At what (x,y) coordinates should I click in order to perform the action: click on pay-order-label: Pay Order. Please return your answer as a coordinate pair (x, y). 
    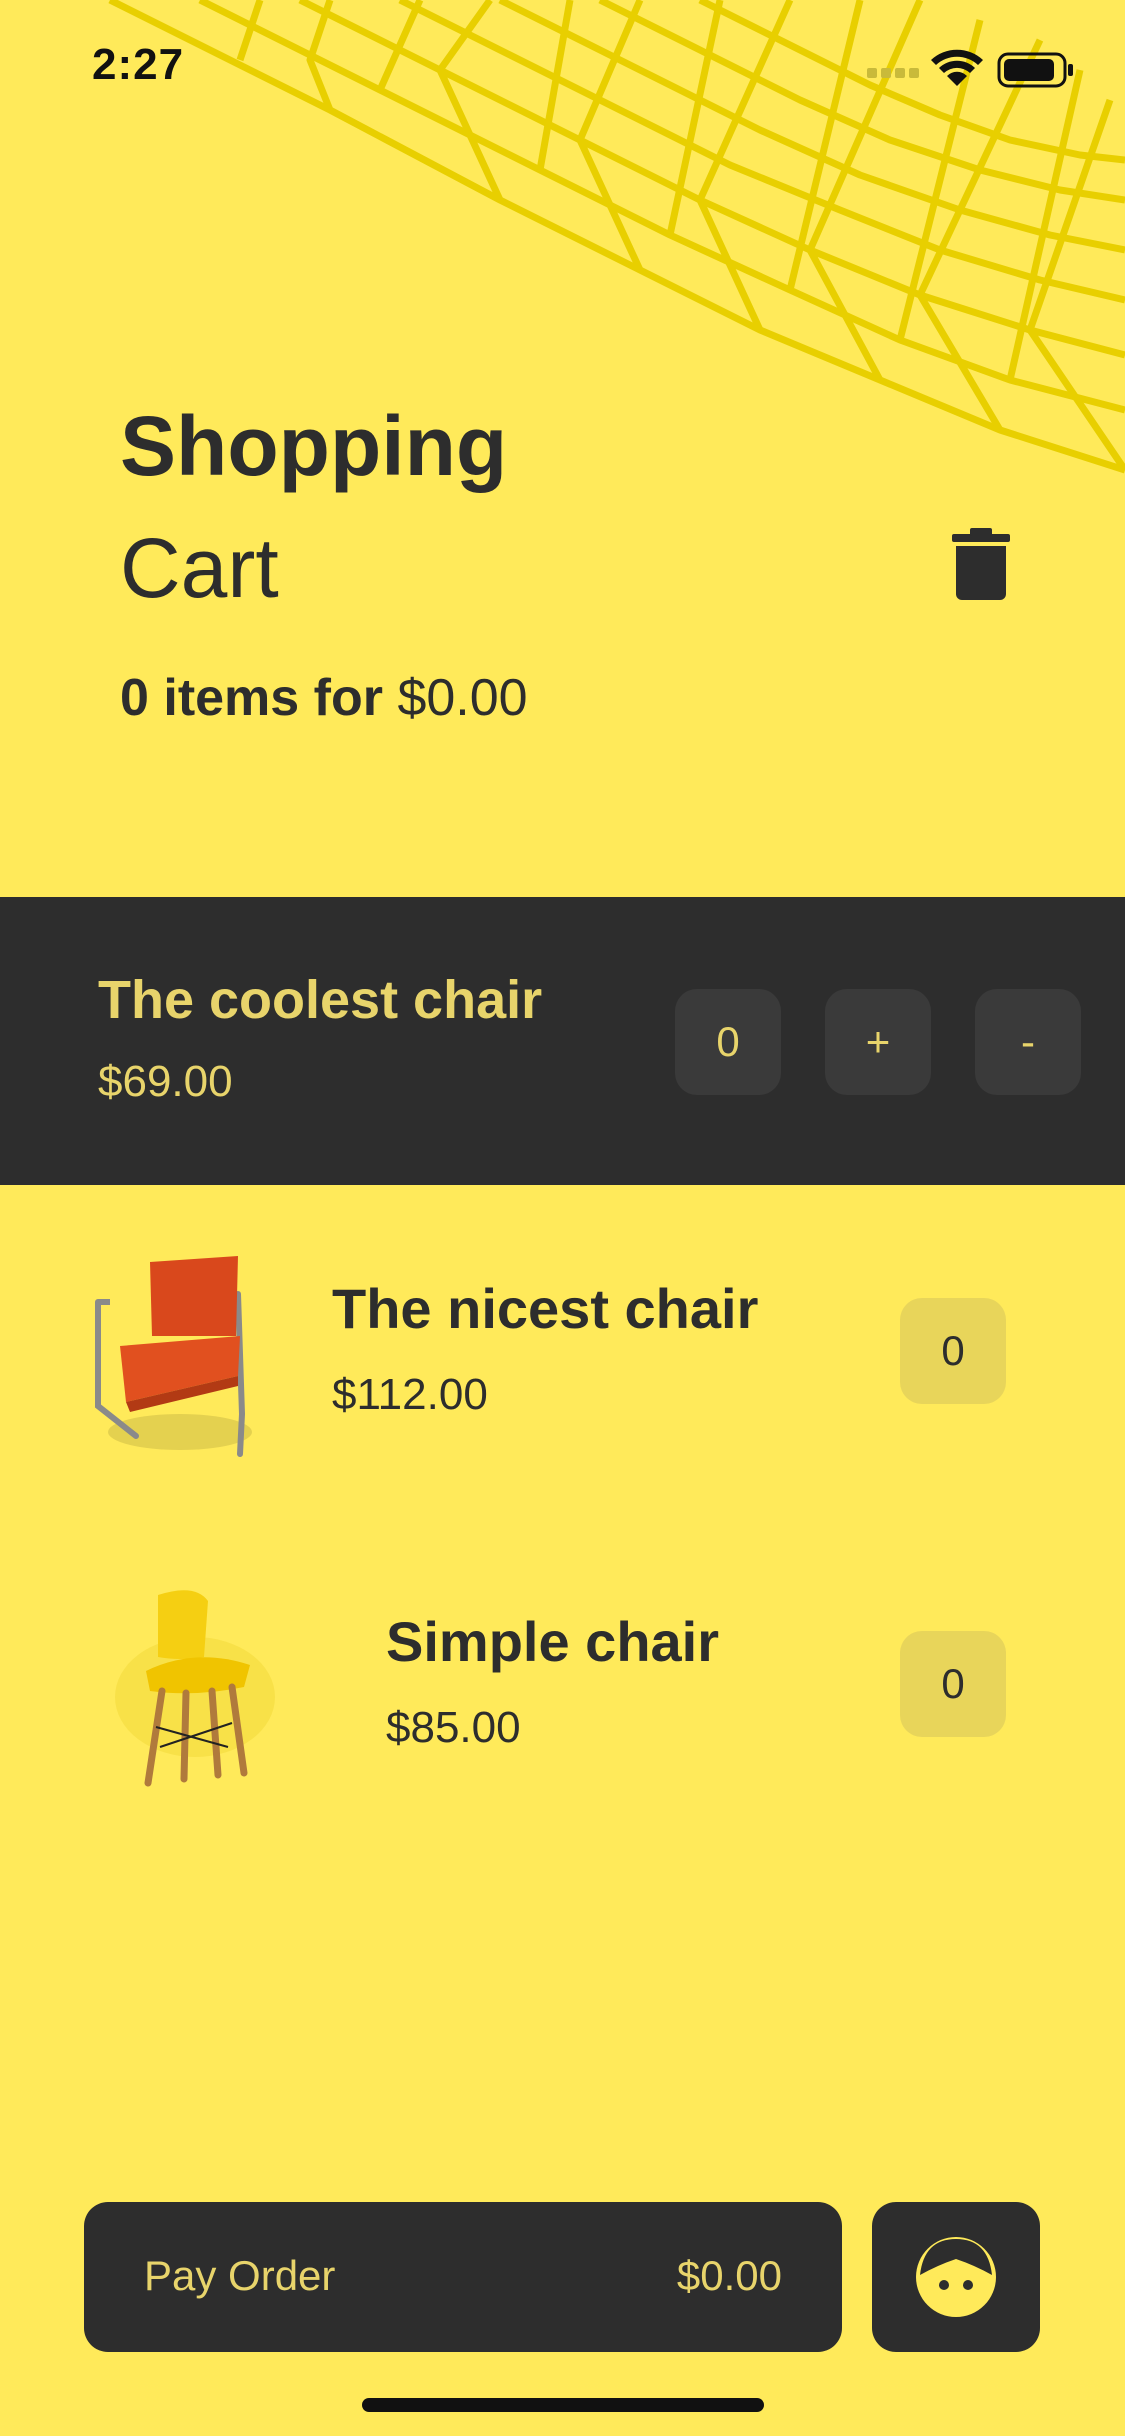
    Looking at the image, I should click on (240, 2275).